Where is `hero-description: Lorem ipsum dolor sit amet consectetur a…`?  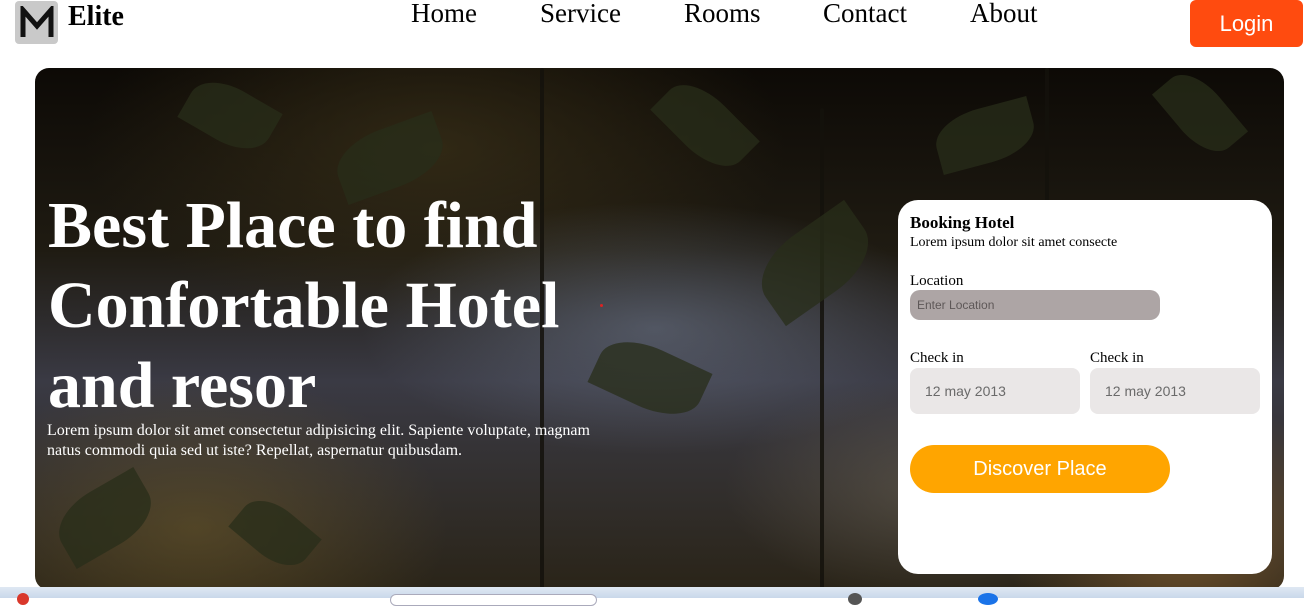 hero-description: Lorem ipsum dolor sit amet consectetur a… is located at coordinates (318, 440).